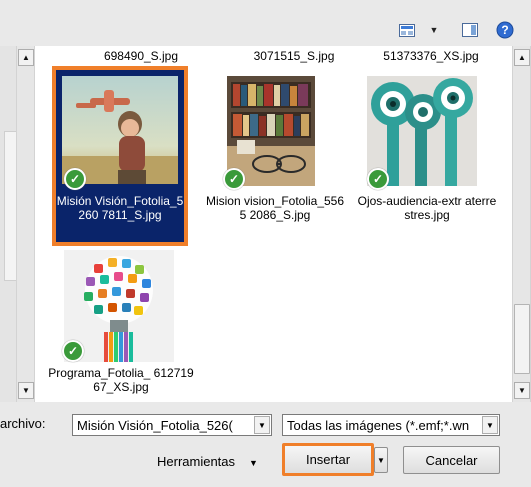  I want to click on filetype-value: Todas las imágenes (*.emf;*.wn, so click(382, 425).